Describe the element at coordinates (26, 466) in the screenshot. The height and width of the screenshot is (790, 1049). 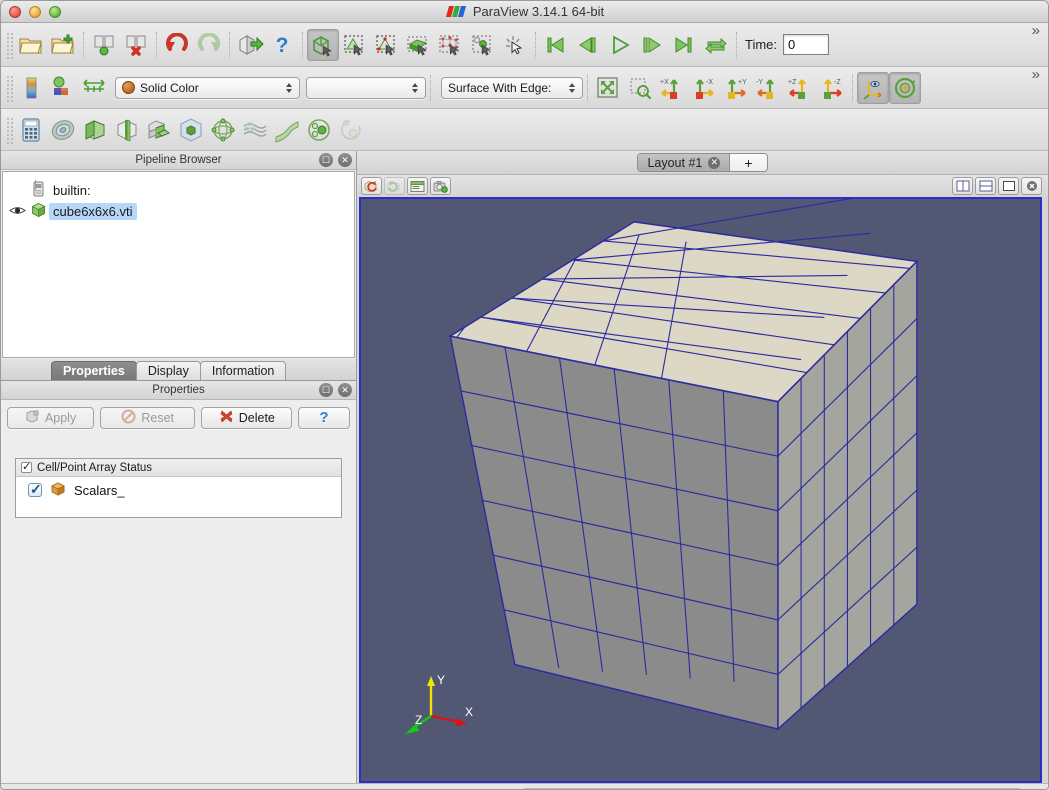
I see `array-header-checkbox` at that location.